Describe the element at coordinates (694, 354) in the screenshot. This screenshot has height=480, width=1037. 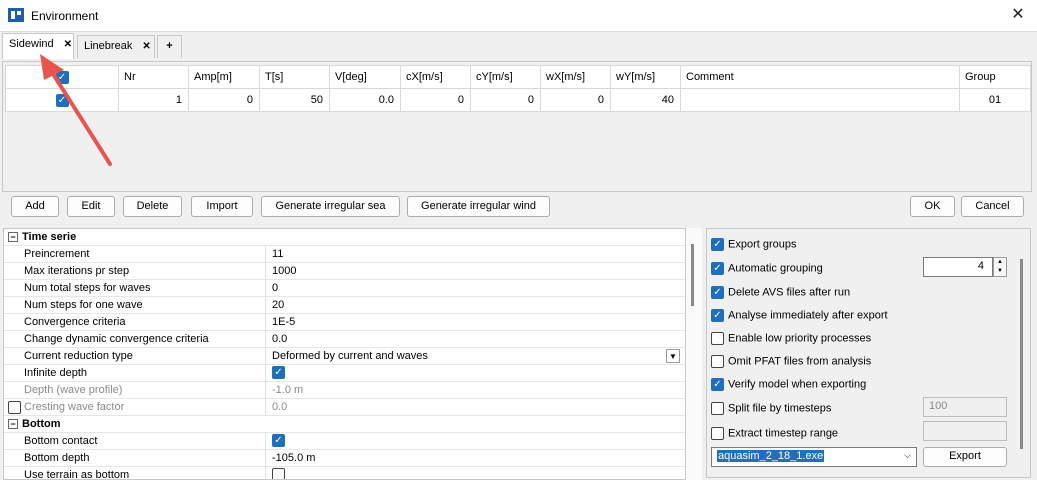
I see `property-scrollbar` at that location.